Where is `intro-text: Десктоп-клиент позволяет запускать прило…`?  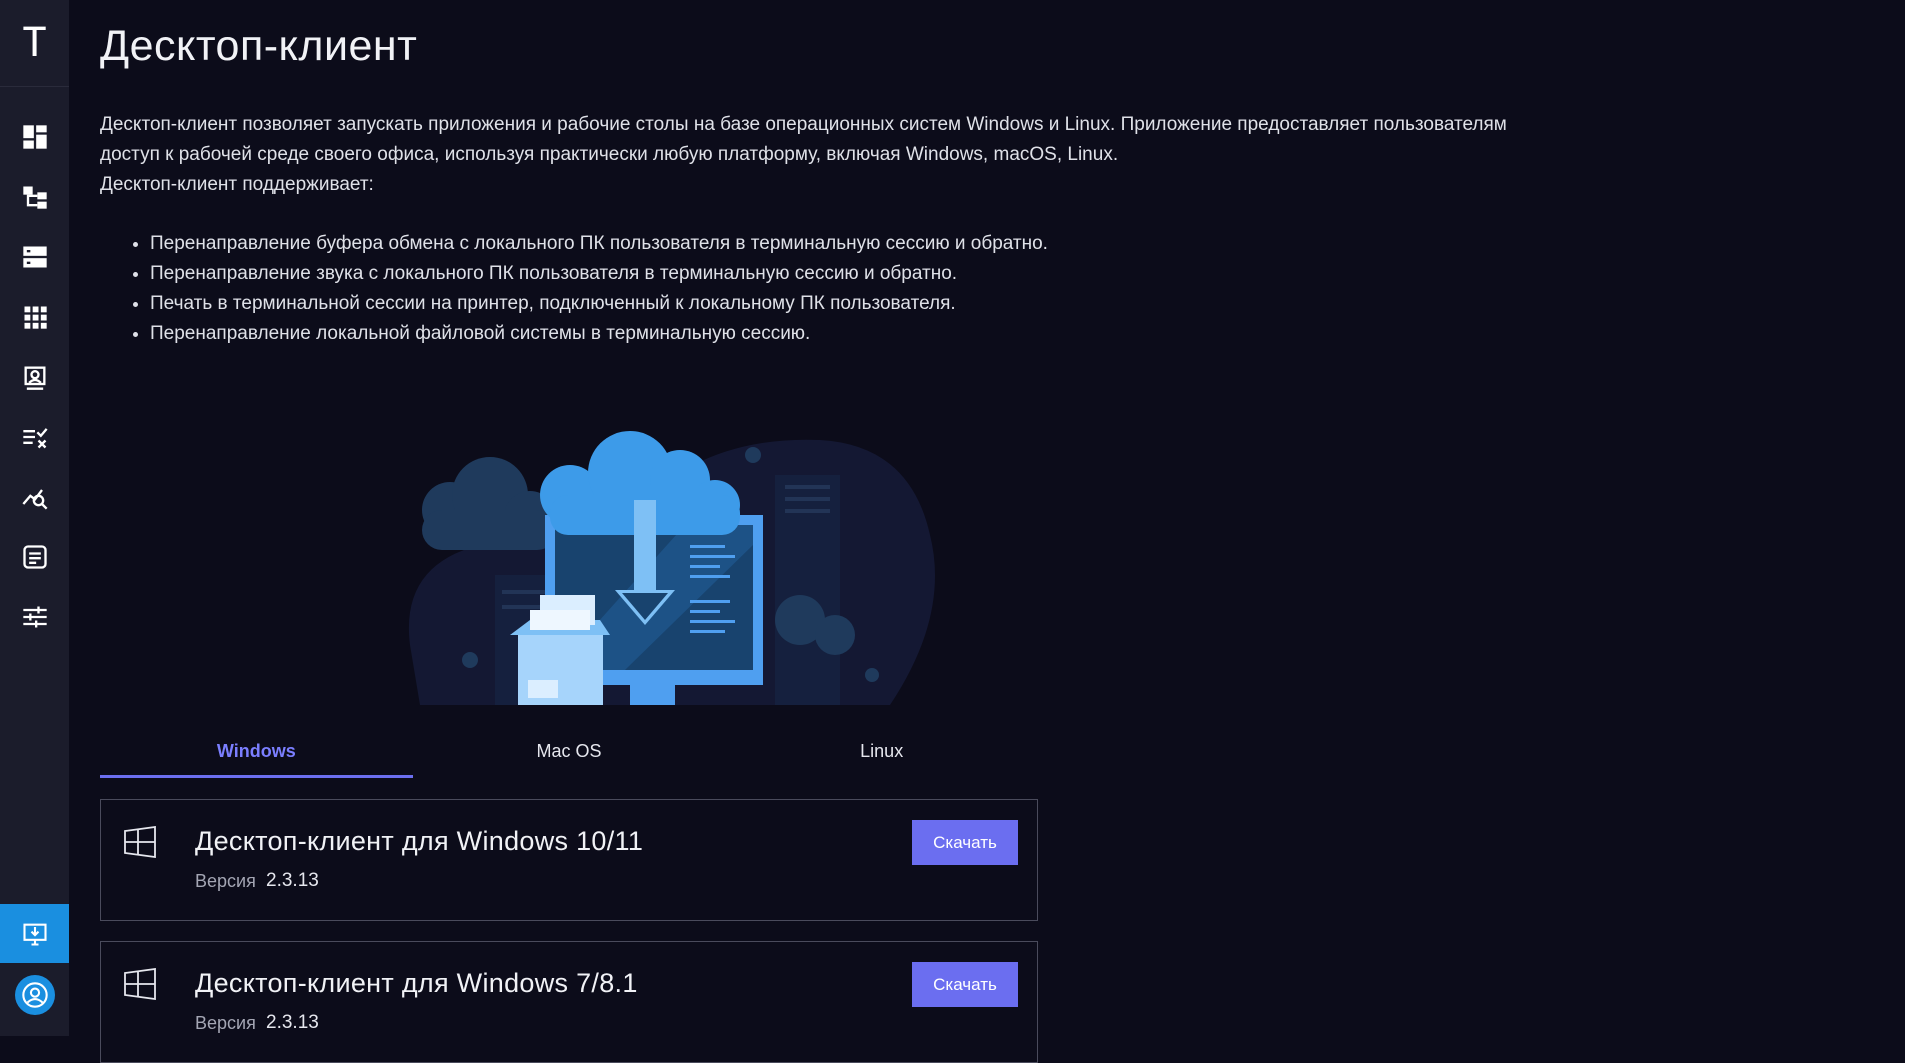
intro-text: Десктоп-клиент позволяет запускать прило… is located at coordinates (810, 155).